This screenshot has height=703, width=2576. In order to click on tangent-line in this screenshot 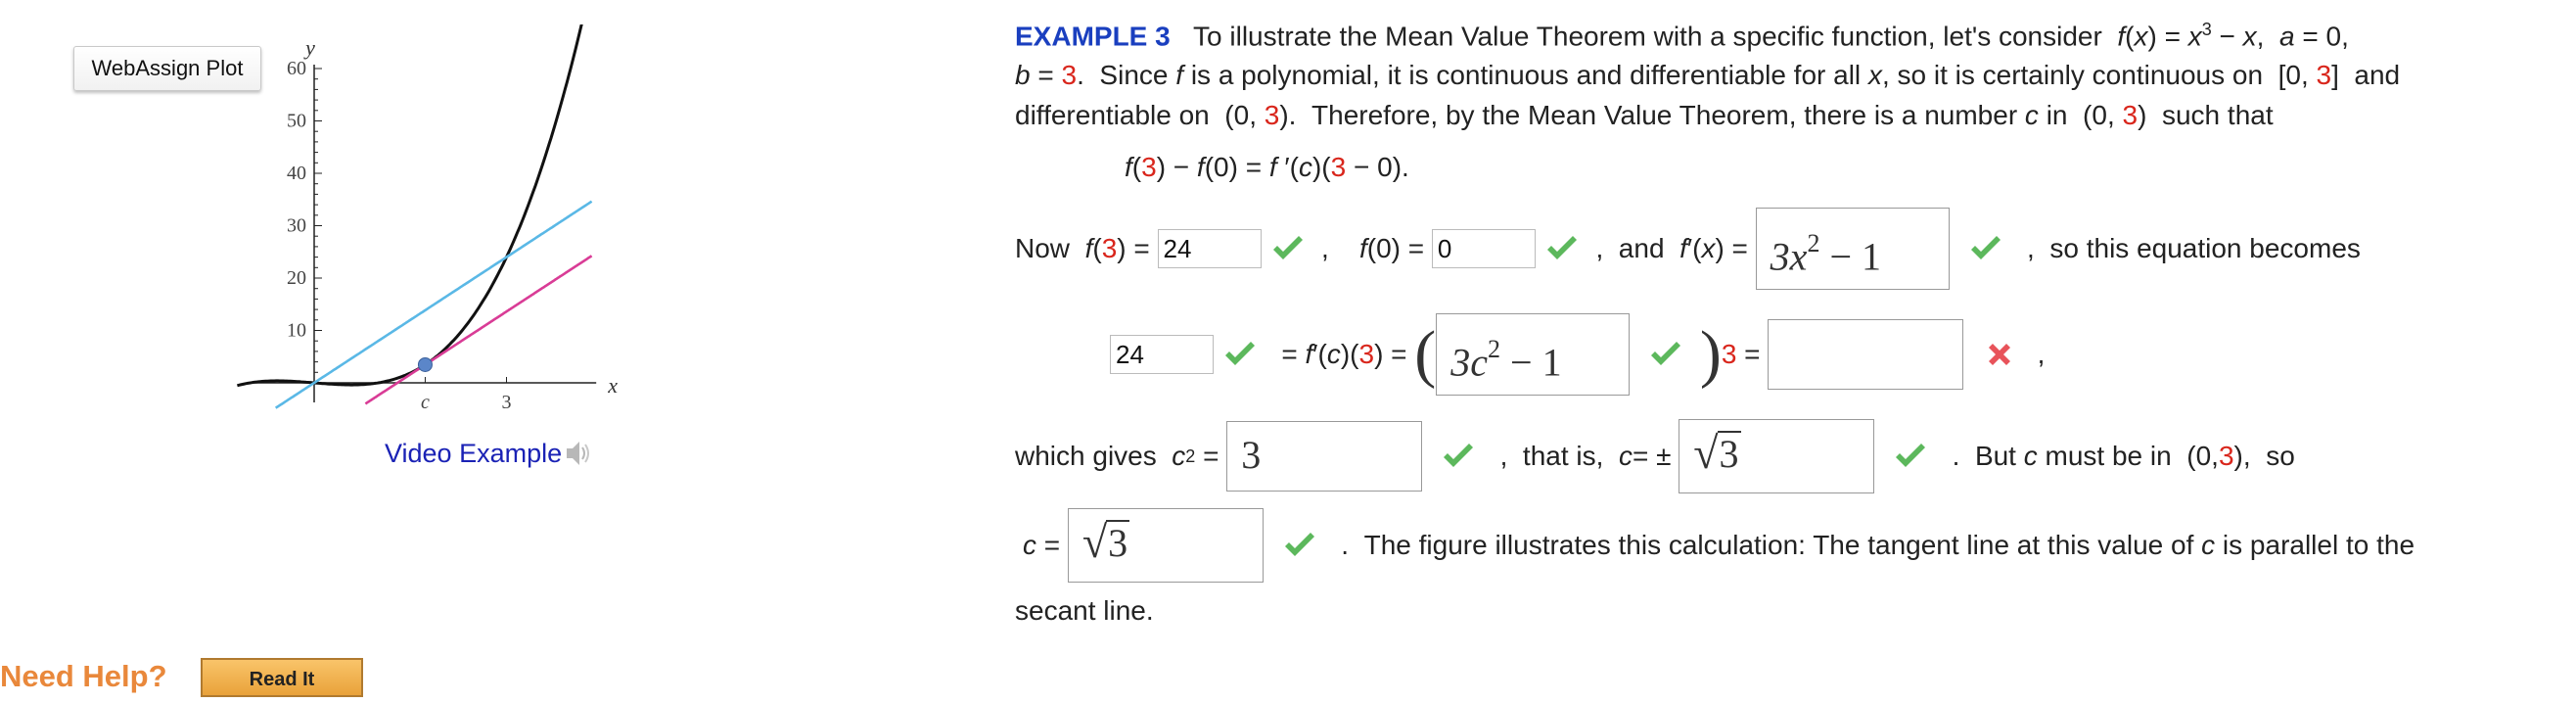, I will do `click(478, 330)`.